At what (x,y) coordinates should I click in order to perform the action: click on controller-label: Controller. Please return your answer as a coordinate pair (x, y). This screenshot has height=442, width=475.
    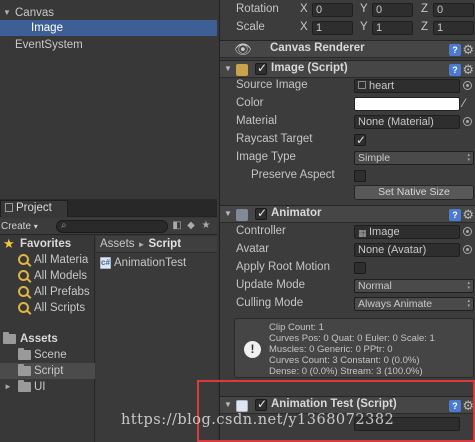
    Looking at the image, I should click on (261, 231).